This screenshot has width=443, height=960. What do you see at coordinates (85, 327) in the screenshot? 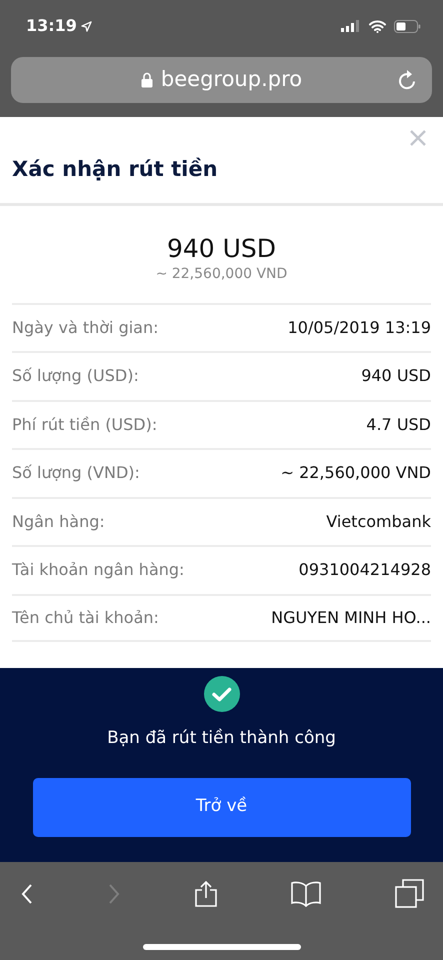
I see `detail-label: Ngày và thời gian:` at bounding box center [85, 327].